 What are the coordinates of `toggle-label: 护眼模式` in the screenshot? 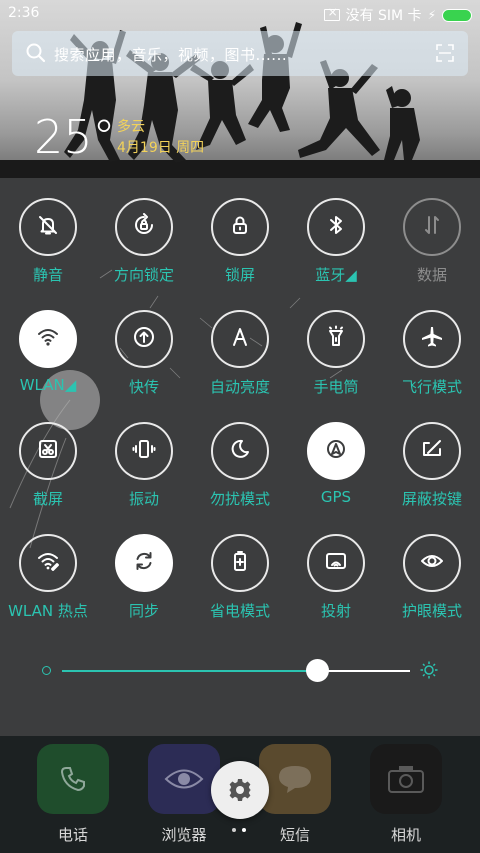 It's located at (431, 611).